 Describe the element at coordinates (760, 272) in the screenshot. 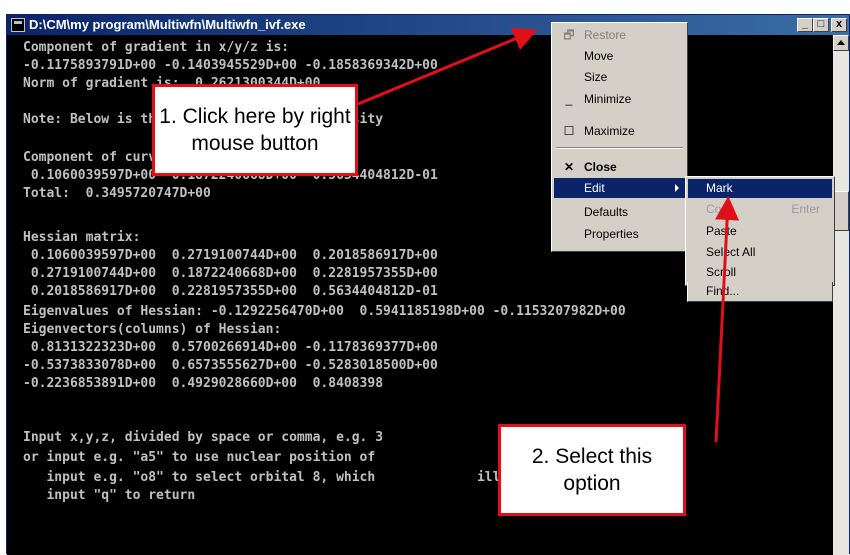

I see `submenu-item-scroll: Scroll` at that location.